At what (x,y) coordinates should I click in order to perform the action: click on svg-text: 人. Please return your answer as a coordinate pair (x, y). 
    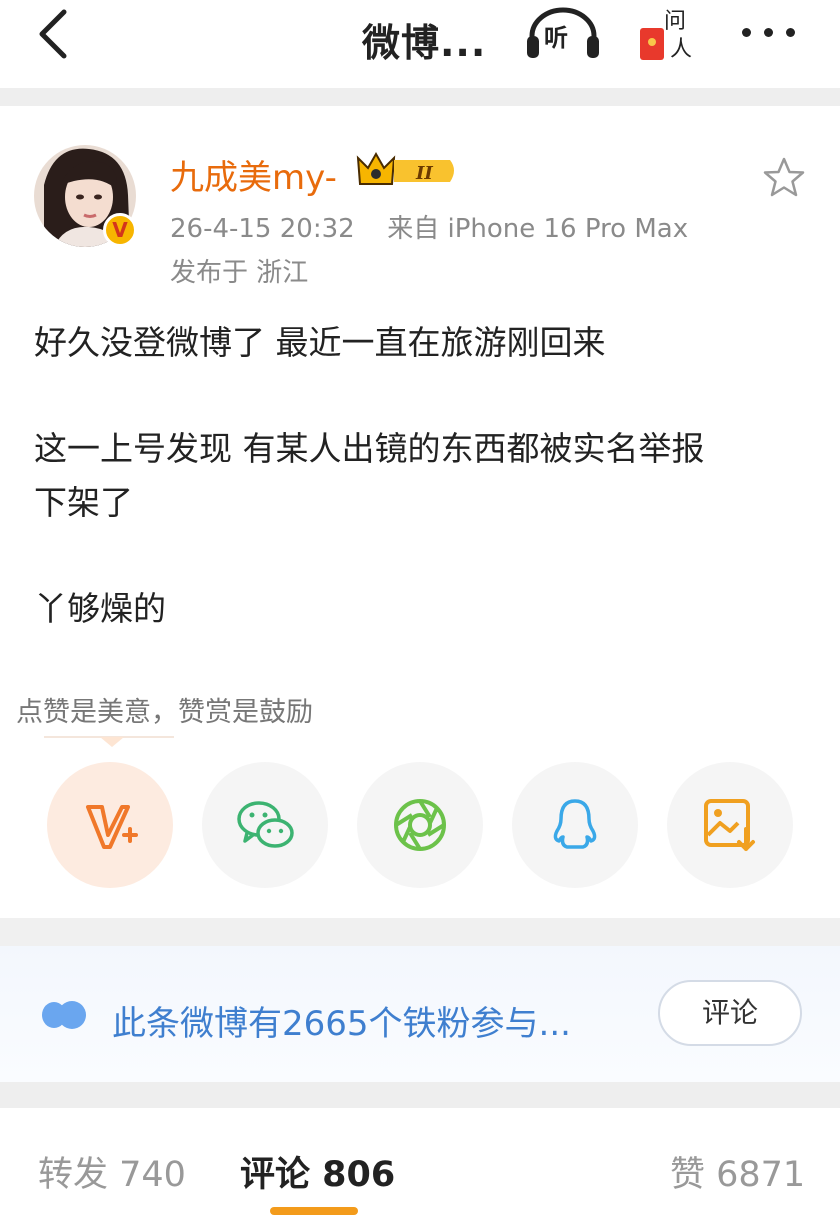
    Looking at the image, I should click on (681, 49).